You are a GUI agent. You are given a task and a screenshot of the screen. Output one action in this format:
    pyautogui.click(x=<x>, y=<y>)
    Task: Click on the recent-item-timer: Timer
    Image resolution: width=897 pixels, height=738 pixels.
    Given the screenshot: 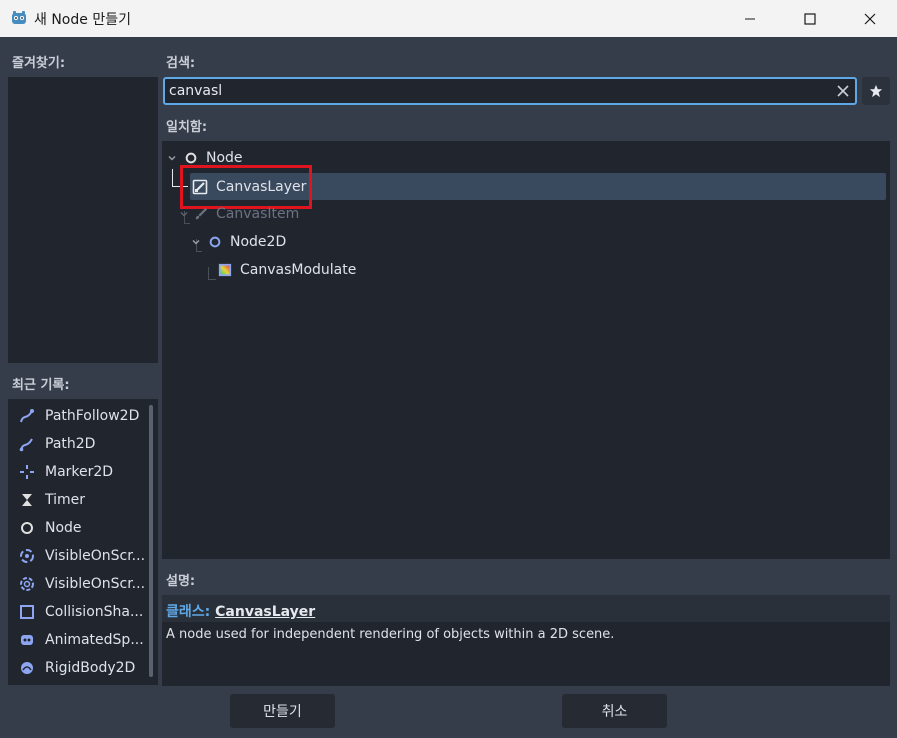 What is the action you would take?
    pyautogui.click(x=51, y=500)
    